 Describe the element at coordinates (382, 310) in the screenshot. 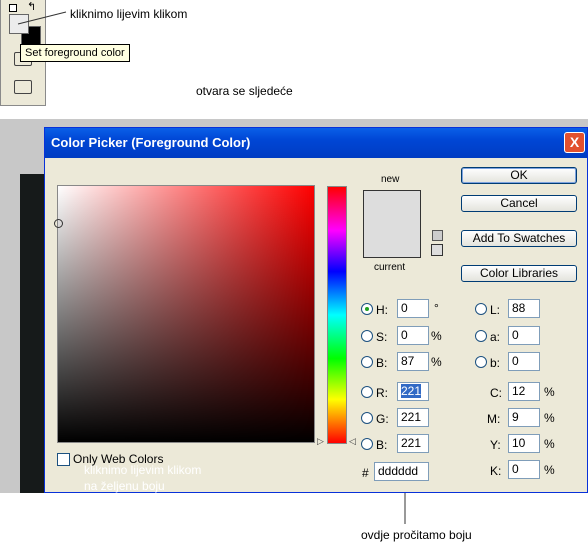

I see `hue-label: H:` at that location.